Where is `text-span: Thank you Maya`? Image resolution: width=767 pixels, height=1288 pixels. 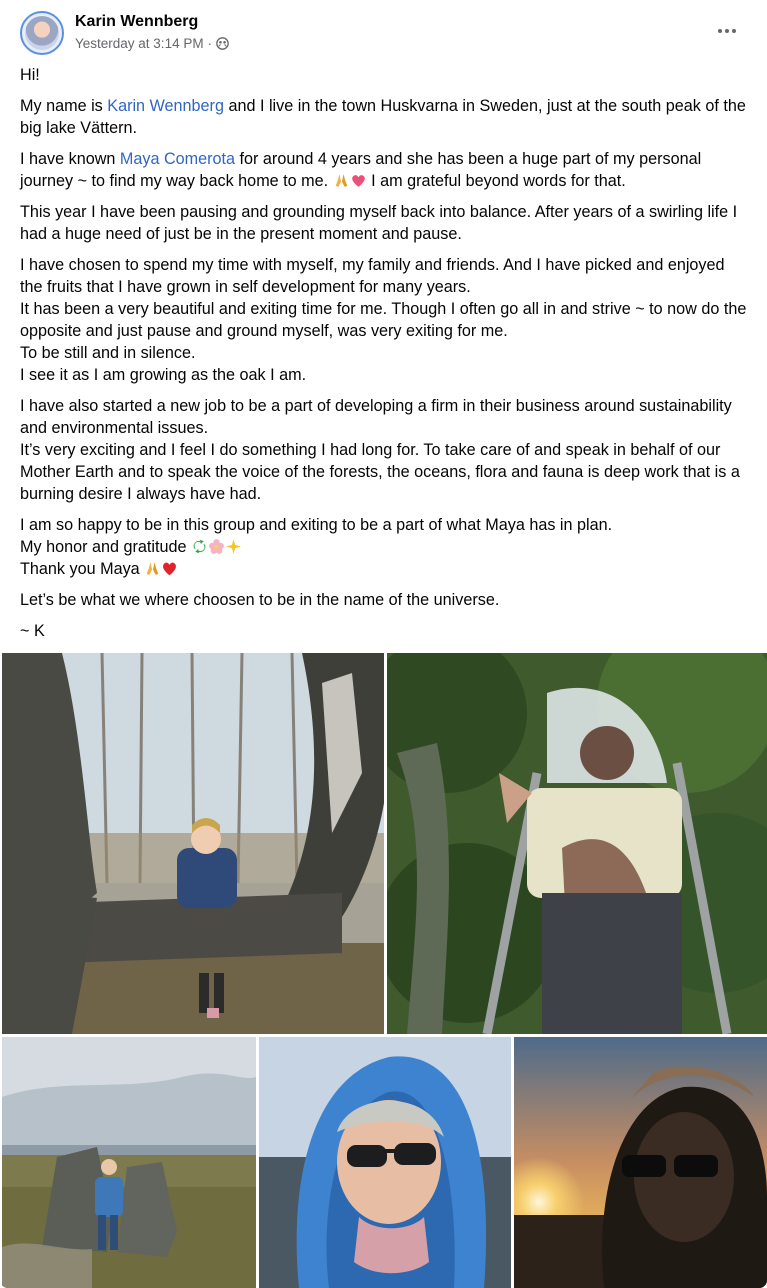
text-span: Thank you Maya is located at coordinates (82, 569).